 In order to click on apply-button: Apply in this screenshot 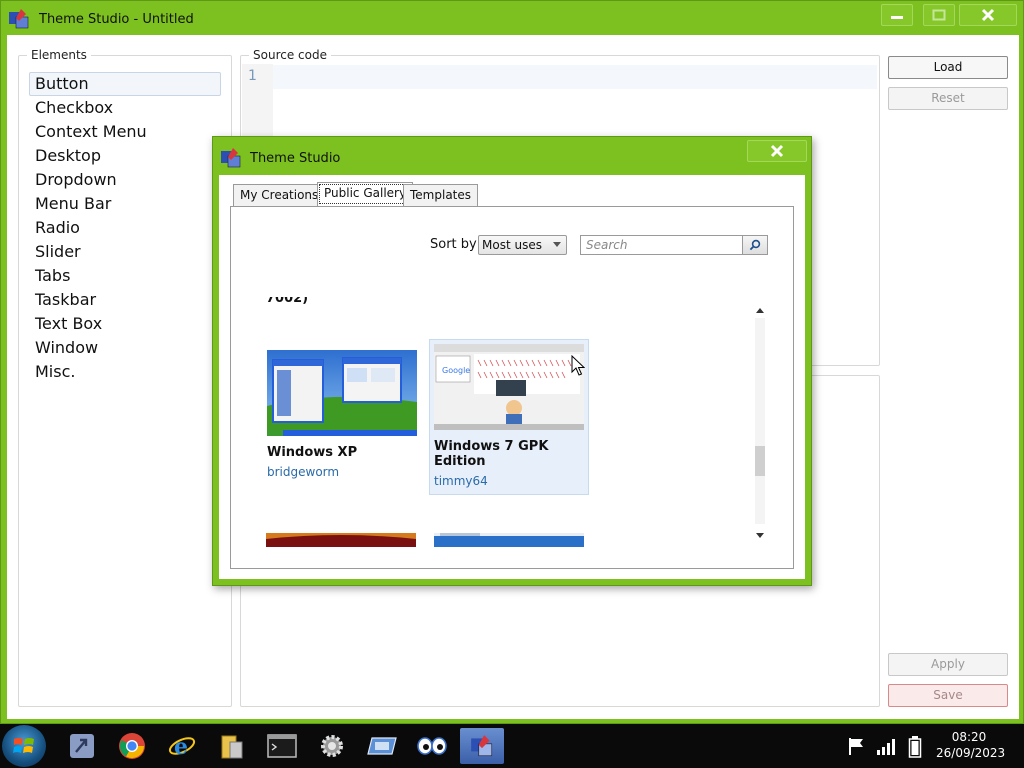, I will do `click(948, 664)`.